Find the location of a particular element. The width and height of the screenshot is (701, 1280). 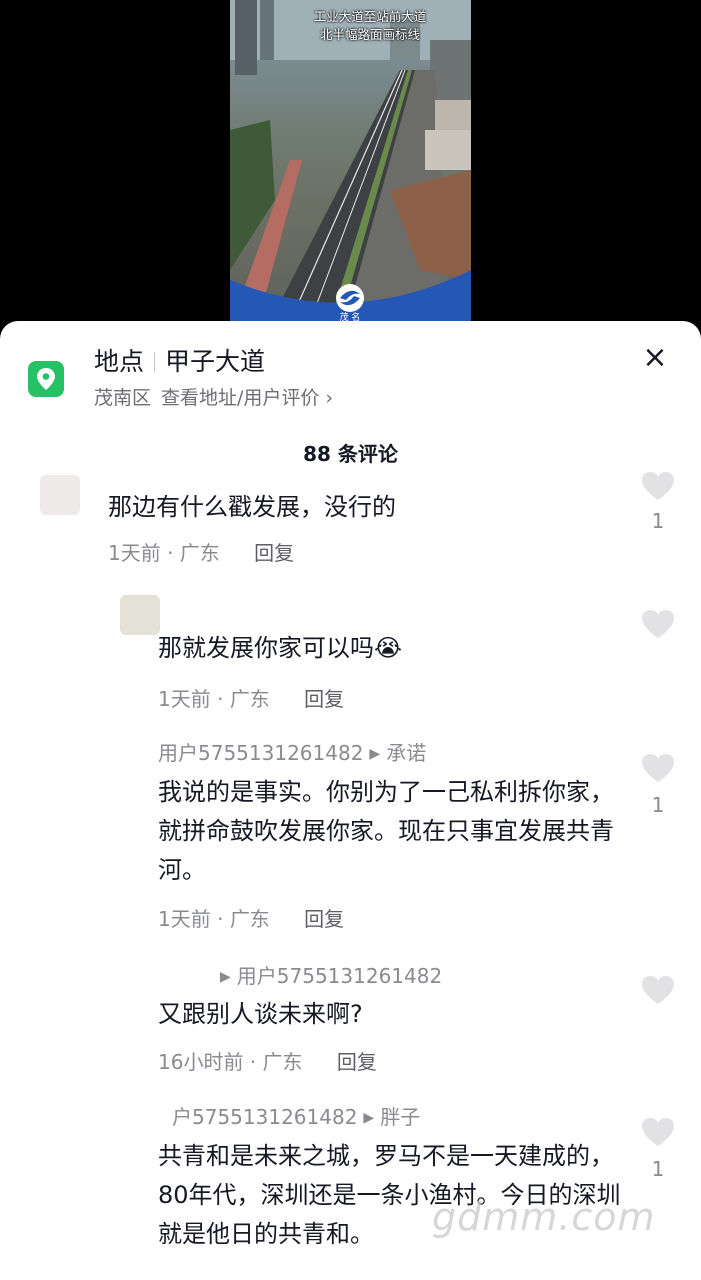

comment-reply-item: 那就发展你家可以吗😭 1天前 · 广东 回复 is located at coordinates (350, 654).